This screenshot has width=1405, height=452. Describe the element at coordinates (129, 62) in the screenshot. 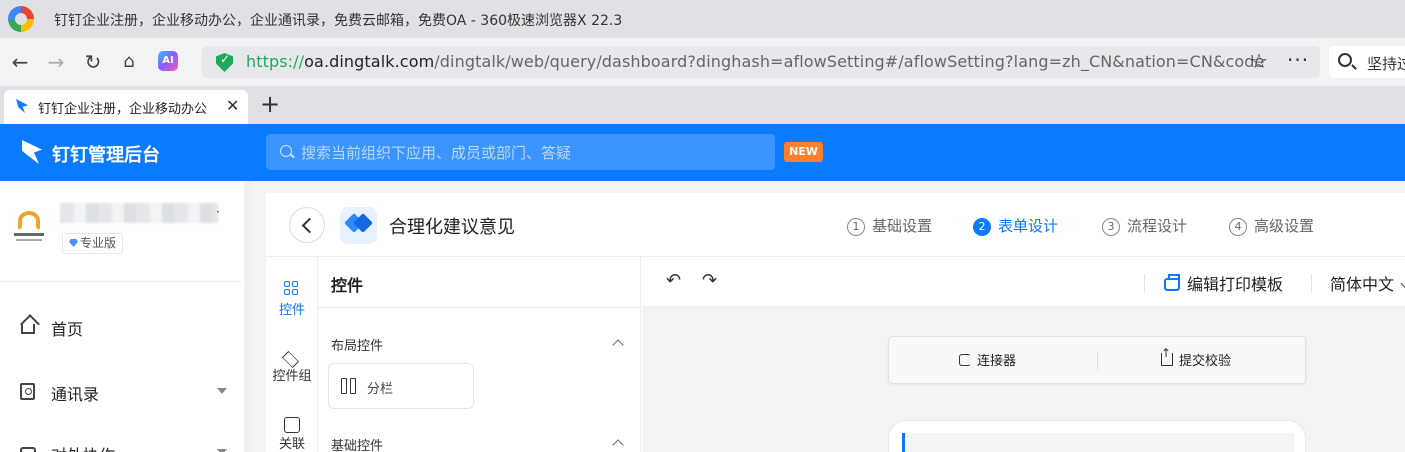

I see `home-icon: ⌂` at that location.